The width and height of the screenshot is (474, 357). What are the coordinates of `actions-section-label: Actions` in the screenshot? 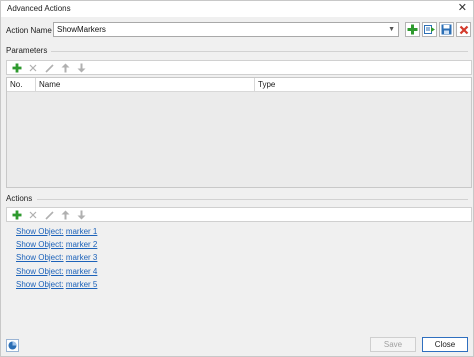 It's located at (21, 198).